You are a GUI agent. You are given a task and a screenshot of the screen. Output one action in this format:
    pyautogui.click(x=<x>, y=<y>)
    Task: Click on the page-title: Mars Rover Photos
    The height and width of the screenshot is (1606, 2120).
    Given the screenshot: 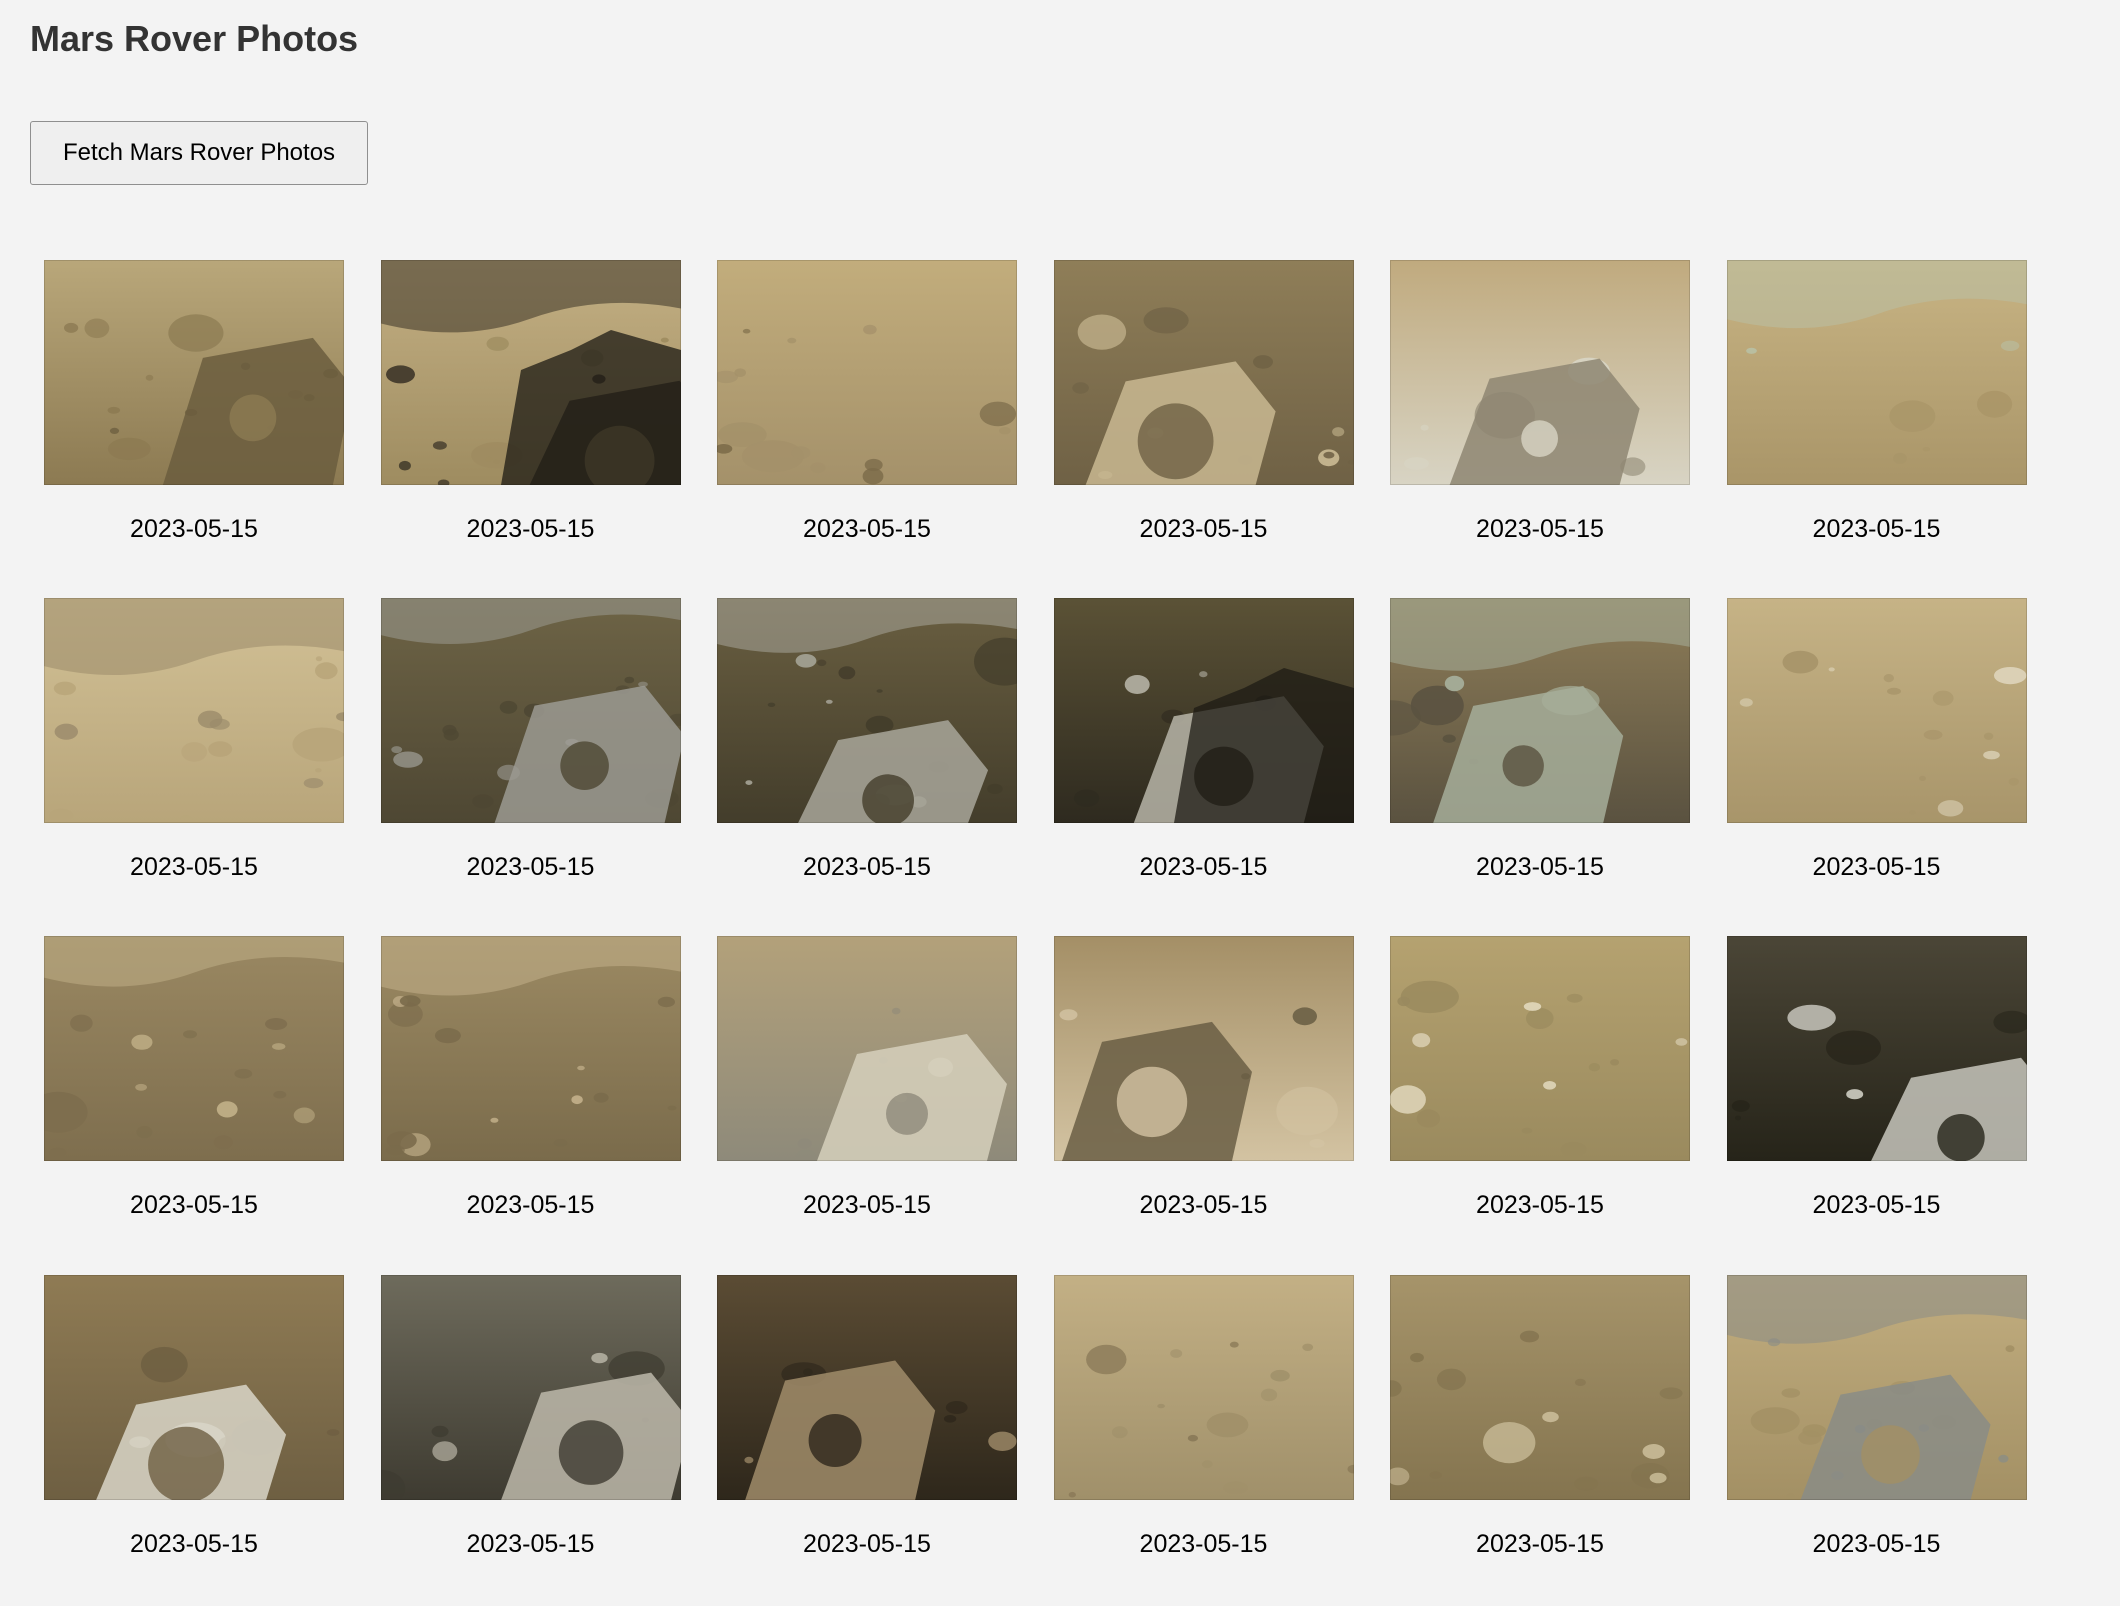 What is the action you would take?
    pyautogui.click(x=194, y=38)
    